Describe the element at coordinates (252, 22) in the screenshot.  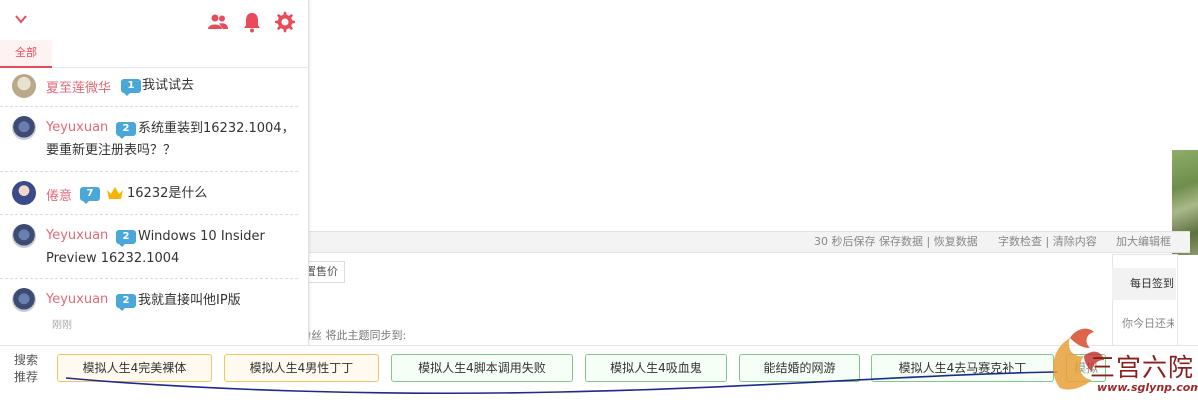
I see `bell-icon` at that location.